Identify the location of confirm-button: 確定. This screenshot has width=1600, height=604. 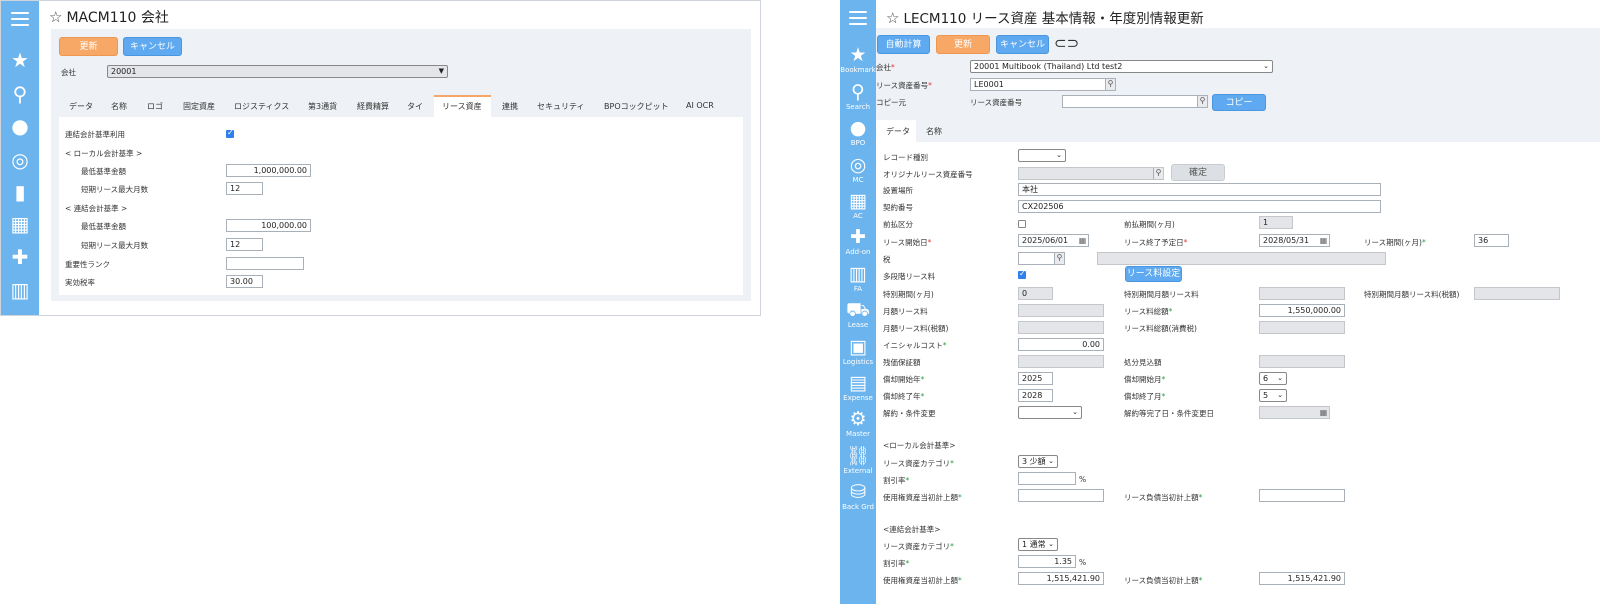
(1198, 172).